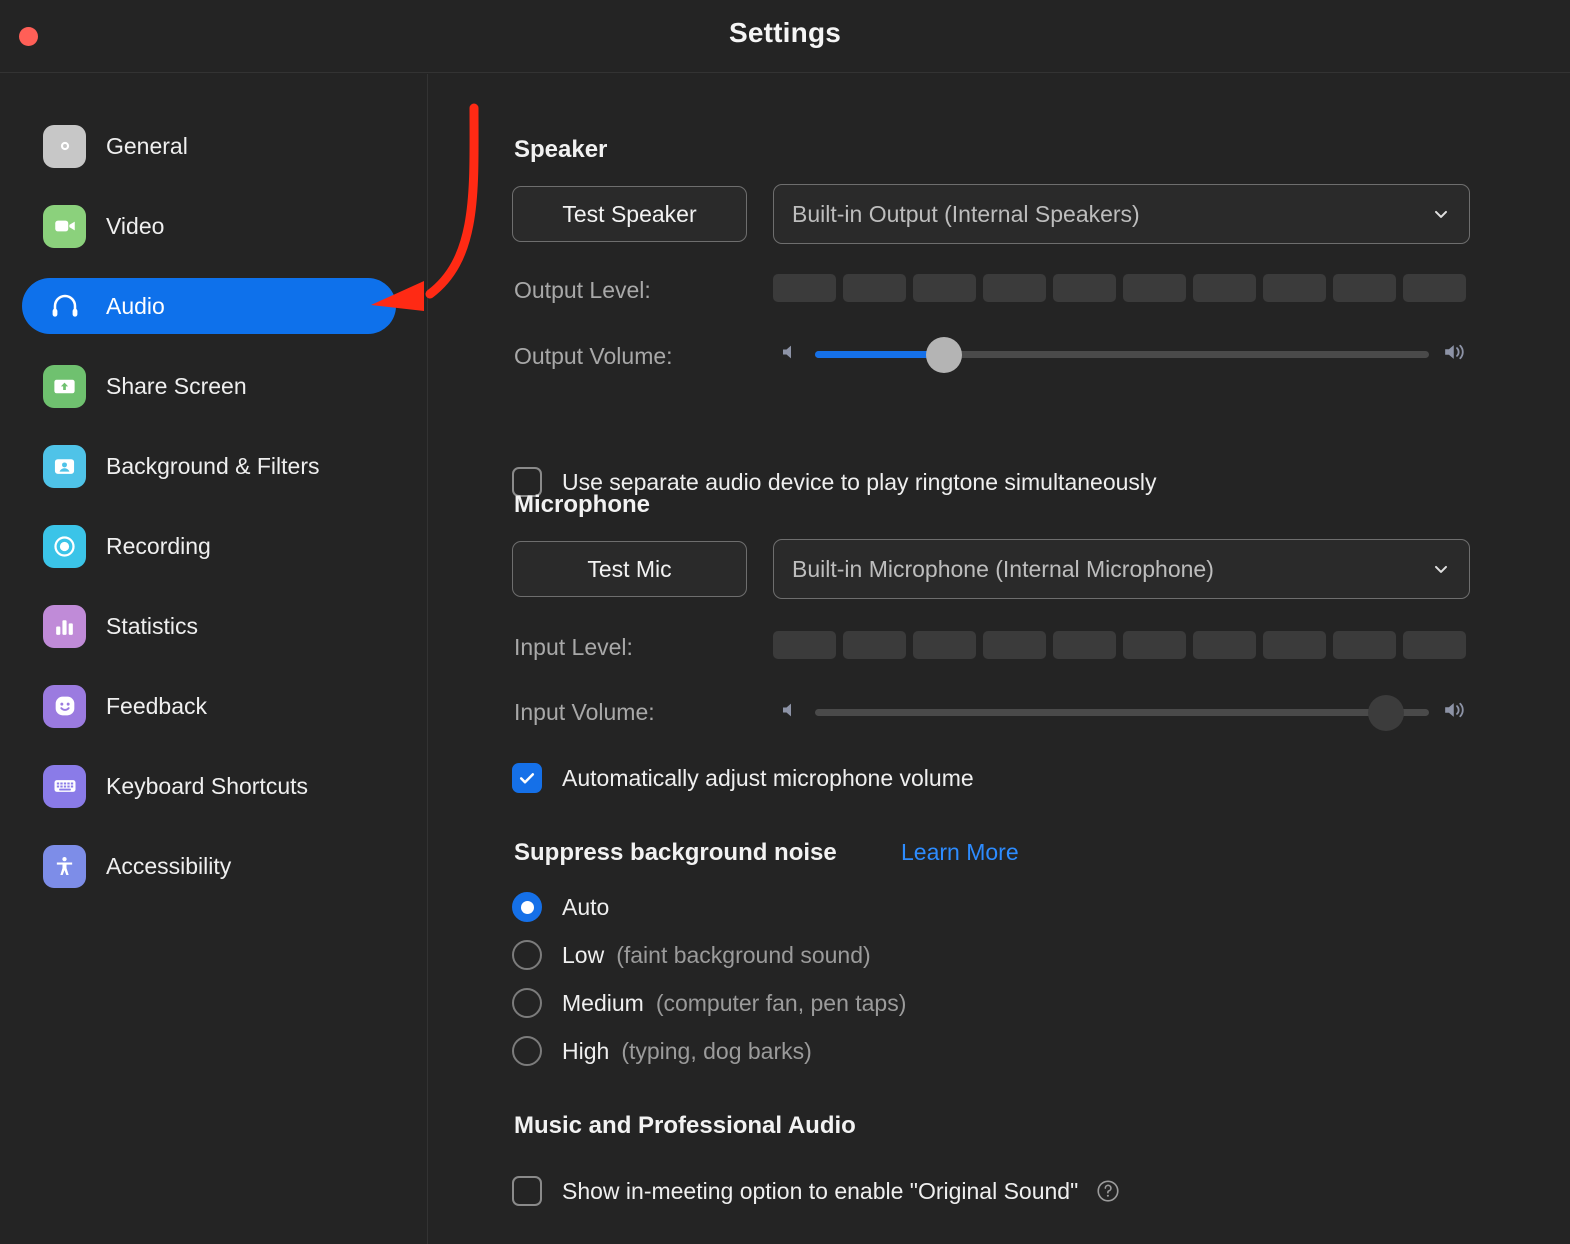  Describe the element at coordinates (629, 214) in the screenshot. I see `test-speaker-button: Test Speaker` at that location.